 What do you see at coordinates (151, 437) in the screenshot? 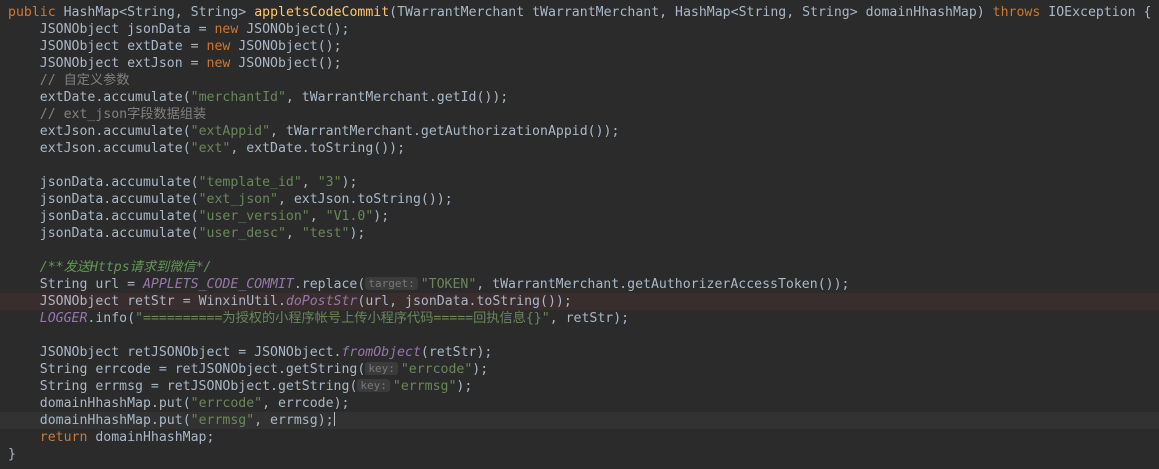
I see `code-token: domainHhashMap;` at bounding box center [151, 437].